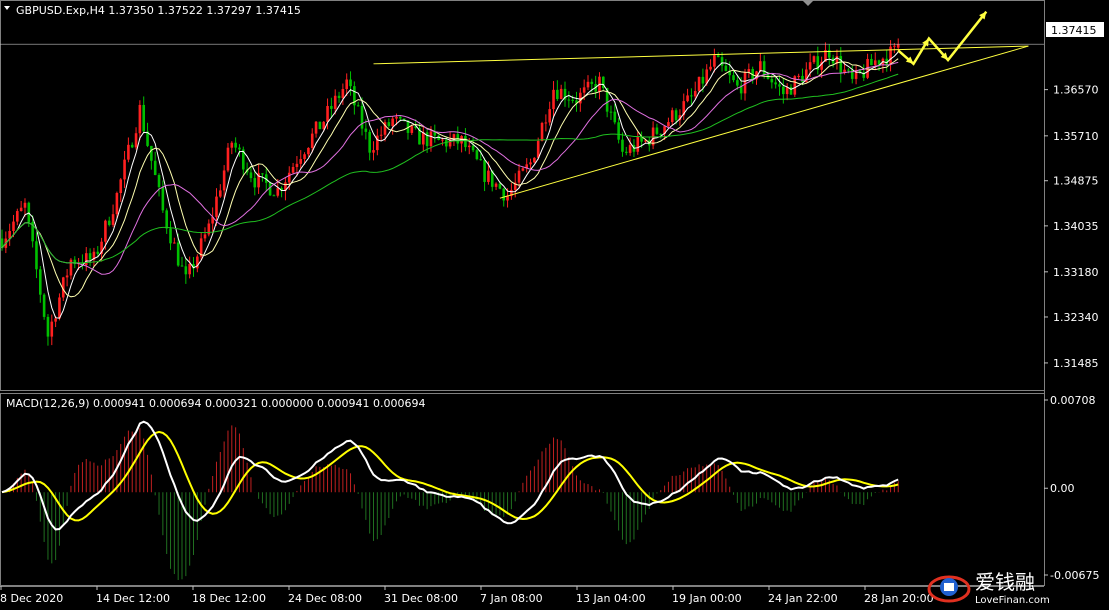  What do you see at coordinates (1076, 363) in the screenshot?
I see `price-tick-label: 1.31485` at bounding box center [1076, 363].